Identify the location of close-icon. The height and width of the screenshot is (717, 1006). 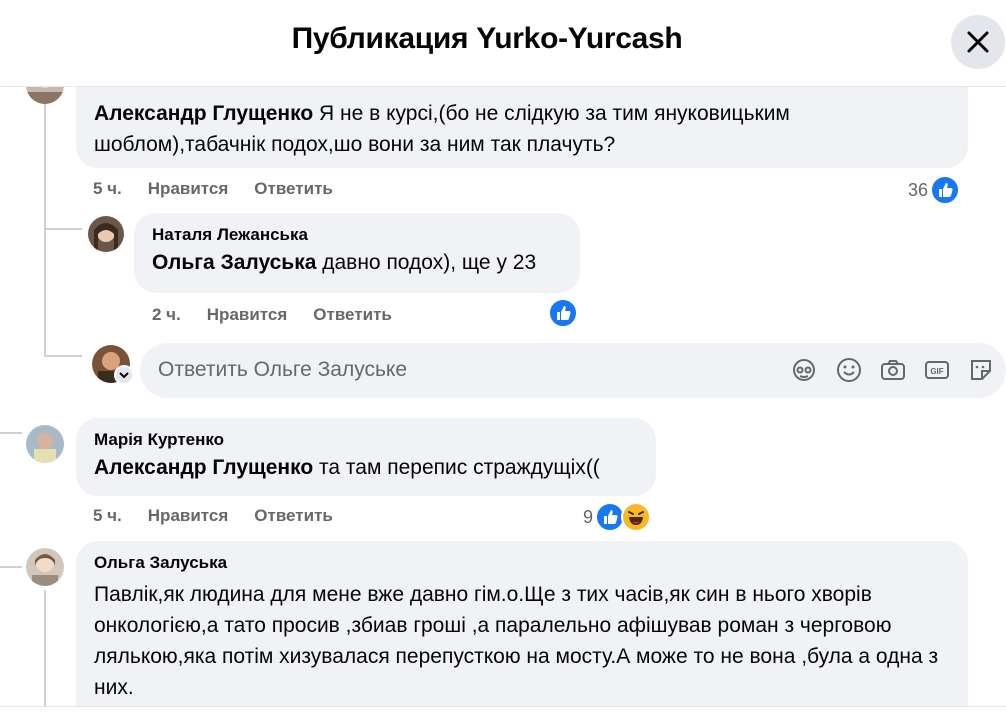
(978, 42).